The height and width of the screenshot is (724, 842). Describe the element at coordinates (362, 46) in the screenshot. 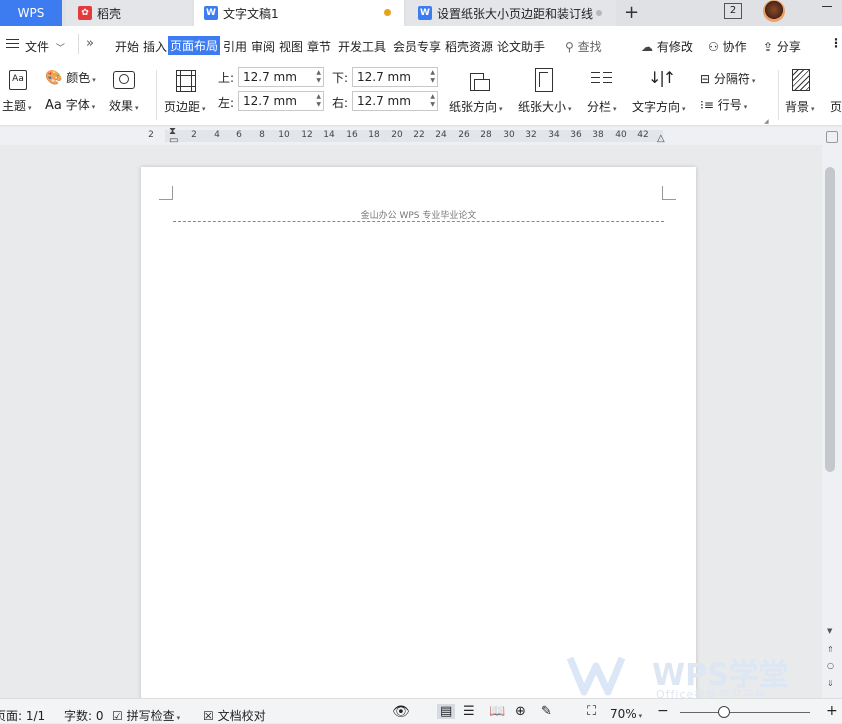

I see `menu-developer: 开发工具` at that location.